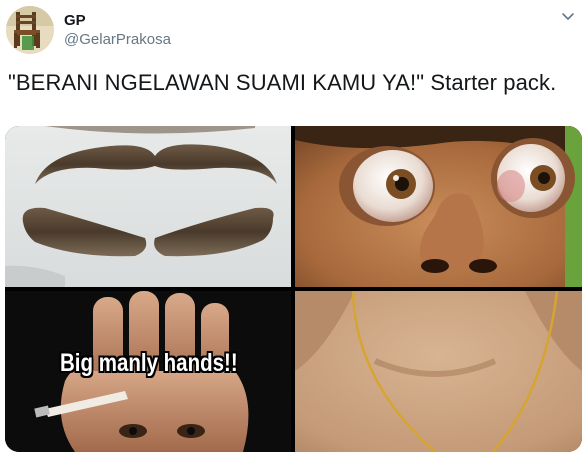 The height and width of the screenshot is (461, 586). What do you see at coordinates (149, 363) in the screenshot?
I see `image-caption: Big manly hands!!` at bounding box center [149, 363].